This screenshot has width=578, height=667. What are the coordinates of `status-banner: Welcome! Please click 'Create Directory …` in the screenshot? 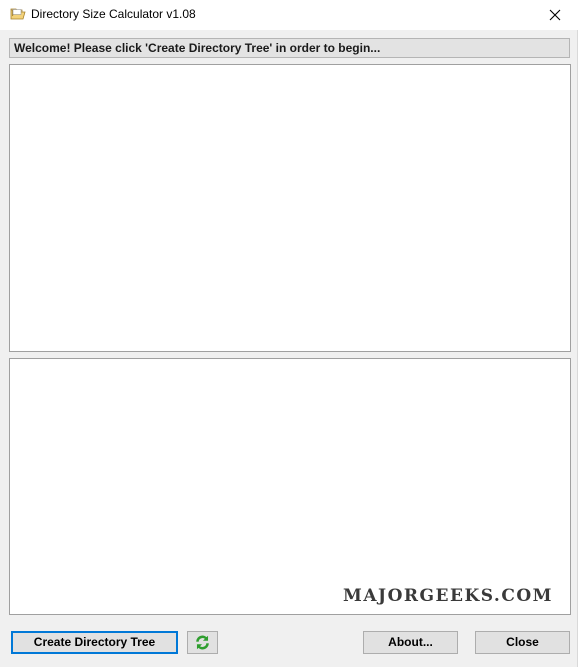 It's located at (289, 48).